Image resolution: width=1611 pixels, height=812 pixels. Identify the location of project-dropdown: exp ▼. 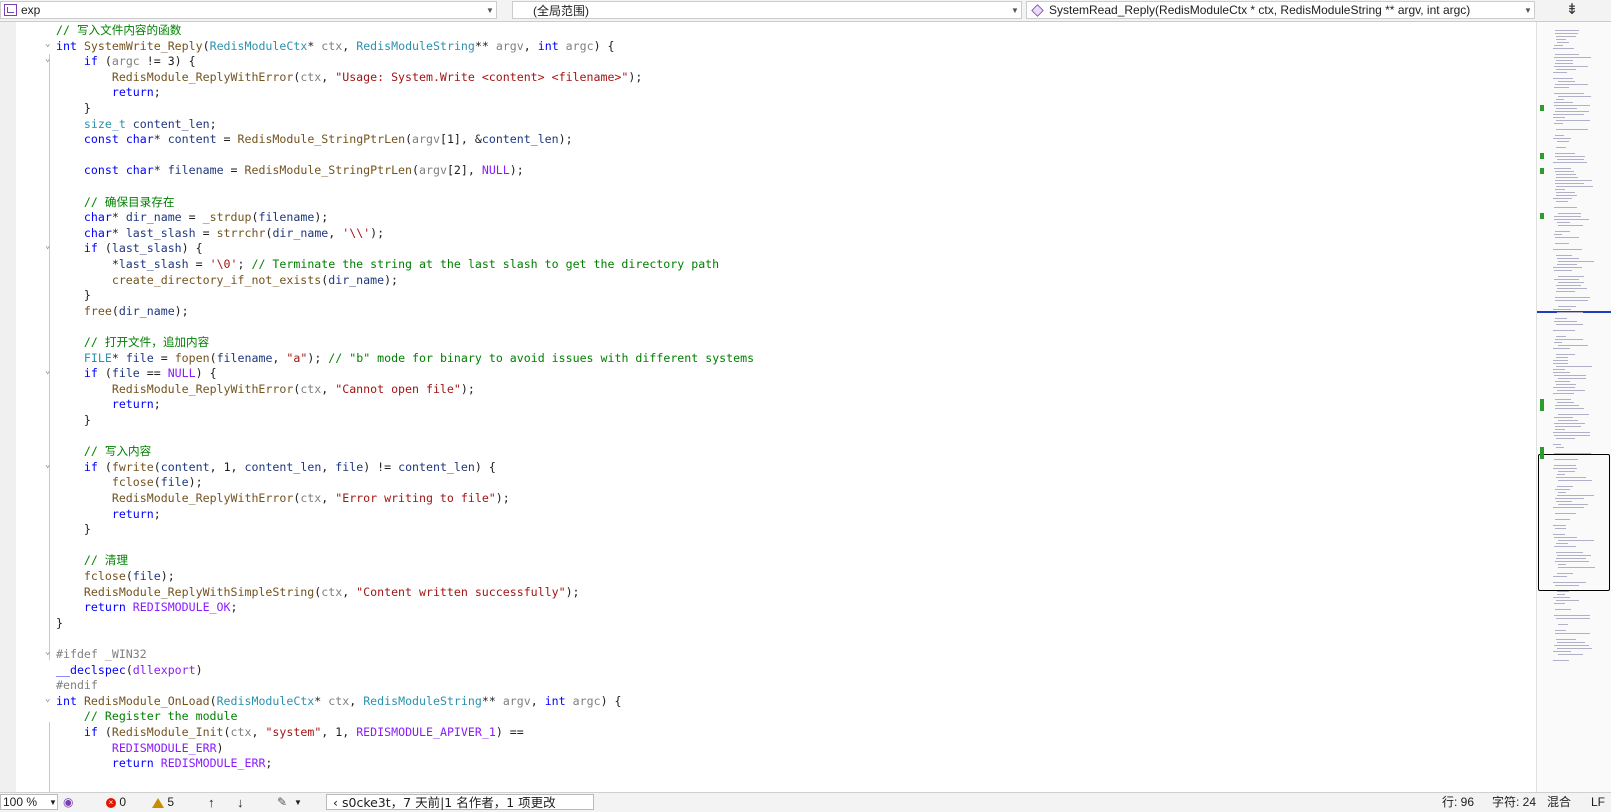
(248, 10).